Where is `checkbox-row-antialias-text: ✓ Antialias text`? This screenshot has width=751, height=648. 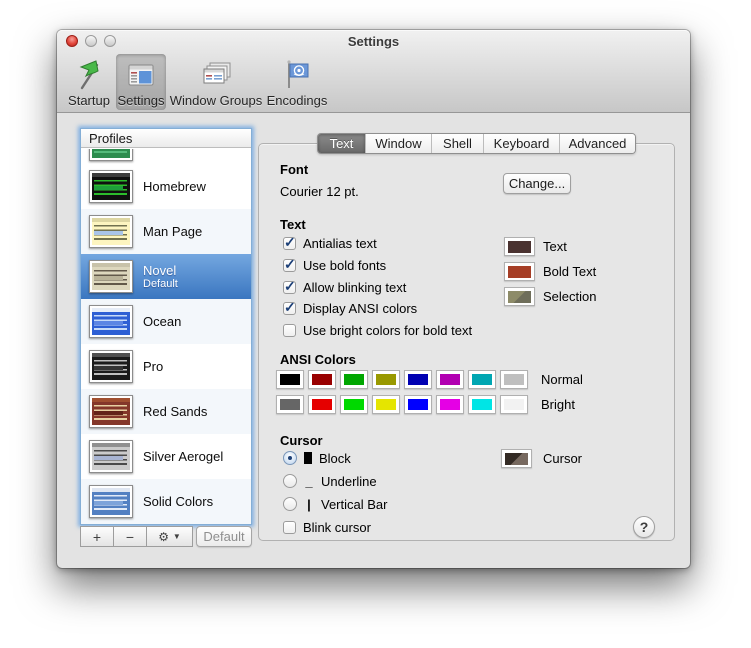 checkbox-row-antialias-text: ✓ Antialias text is located at coordinates (330, 242).